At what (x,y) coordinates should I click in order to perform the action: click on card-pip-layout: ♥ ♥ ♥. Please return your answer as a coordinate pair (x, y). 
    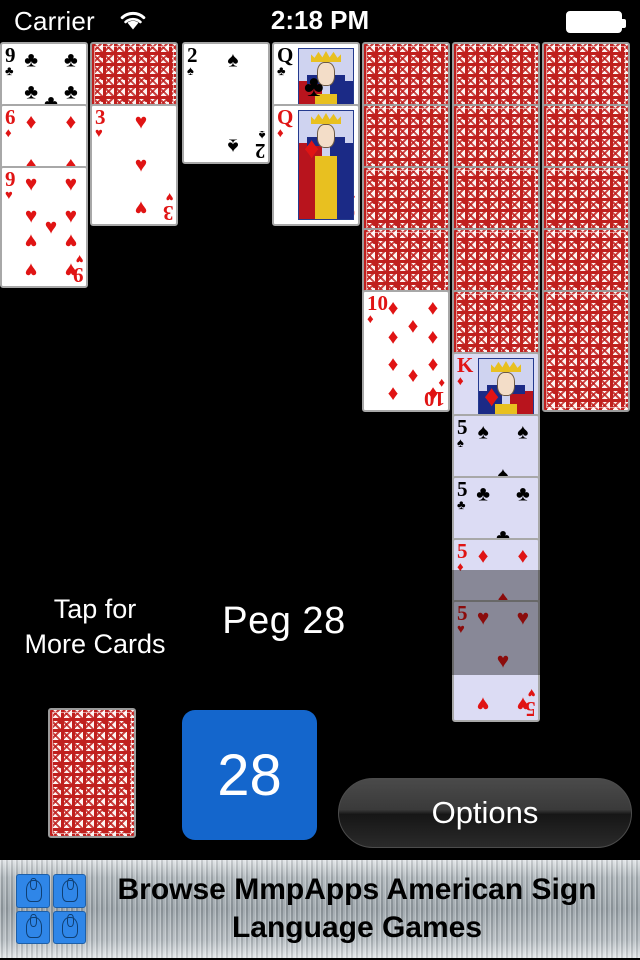
    Looking at the image, I should click on (141, 165).